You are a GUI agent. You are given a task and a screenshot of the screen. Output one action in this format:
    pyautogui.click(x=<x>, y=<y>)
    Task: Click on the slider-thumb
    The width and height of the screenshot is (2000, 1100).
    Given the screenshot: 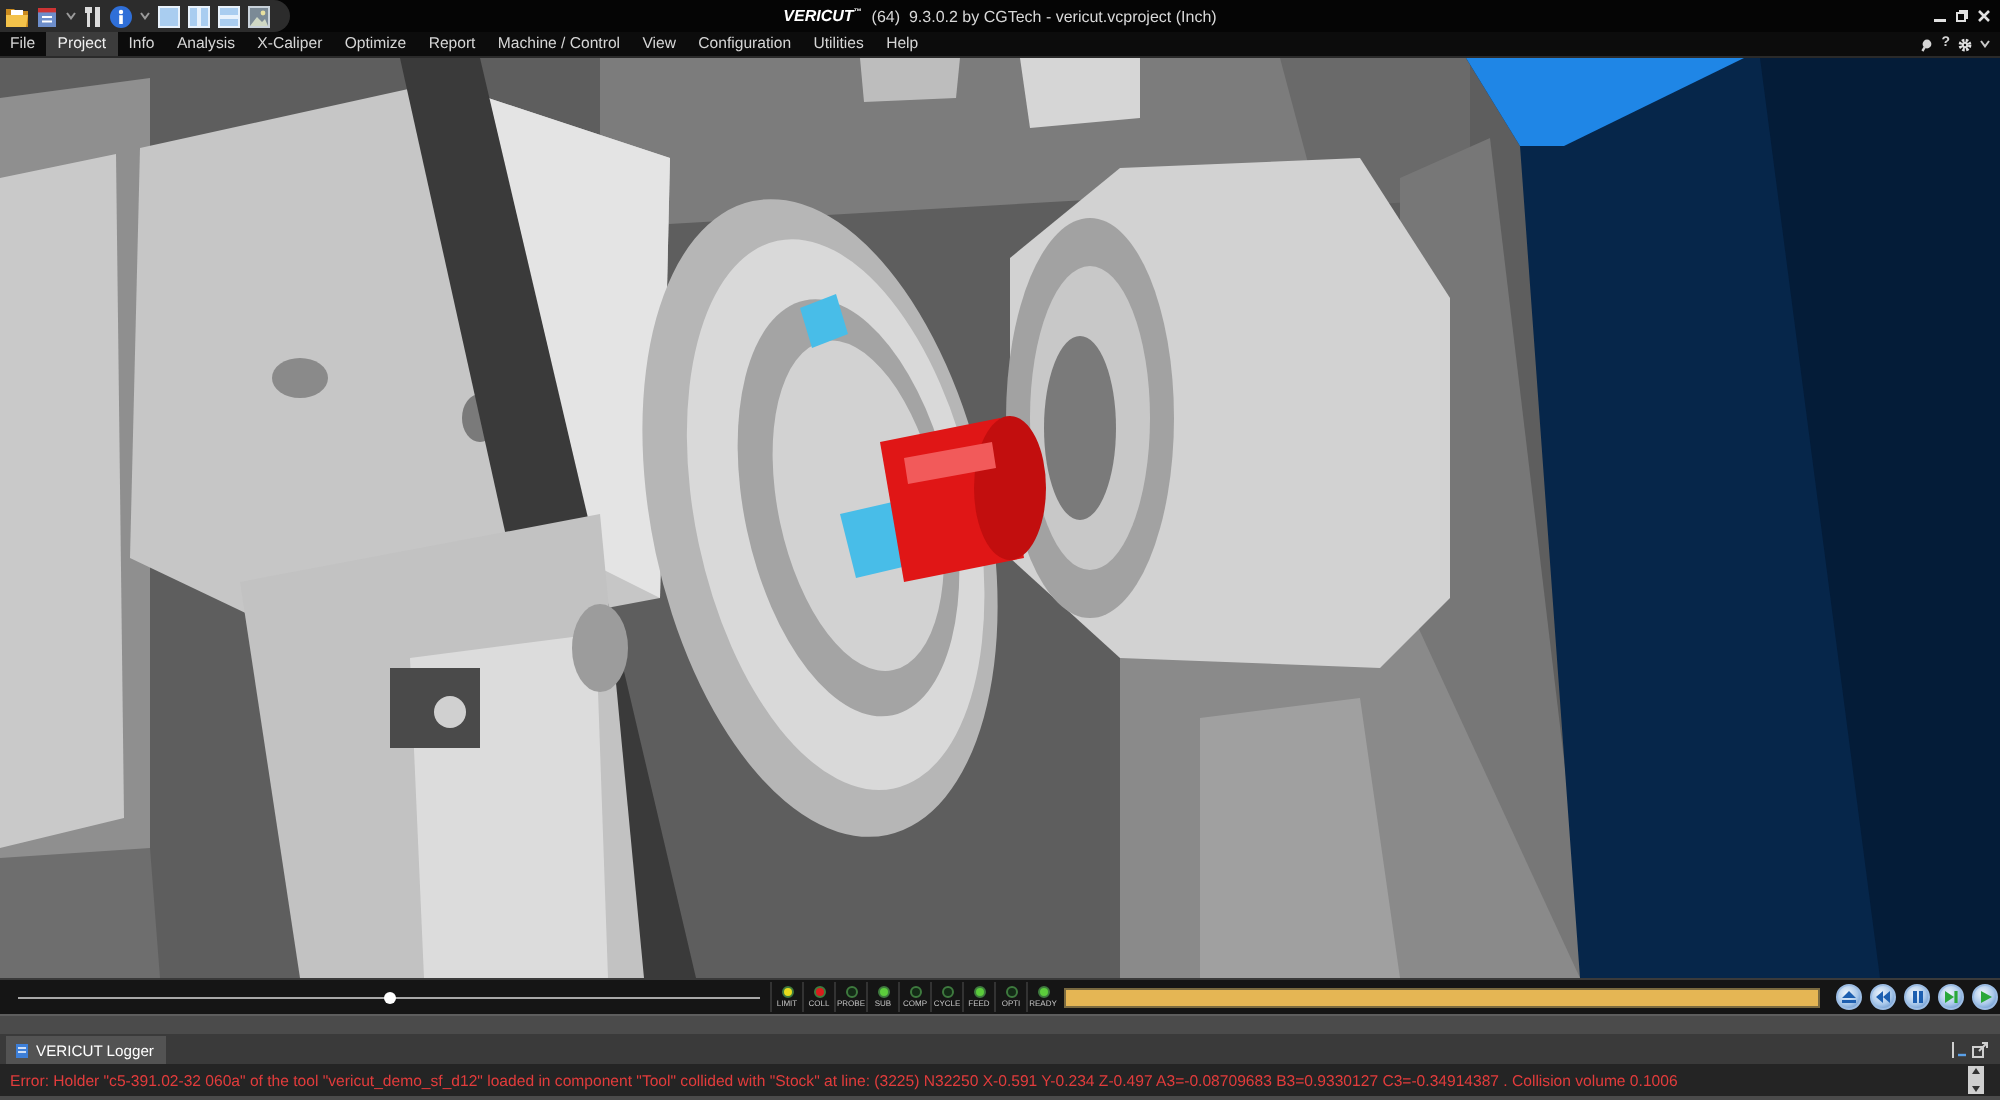 What is the action you would take?
    pyautogui.click(x=389, y=997)
    